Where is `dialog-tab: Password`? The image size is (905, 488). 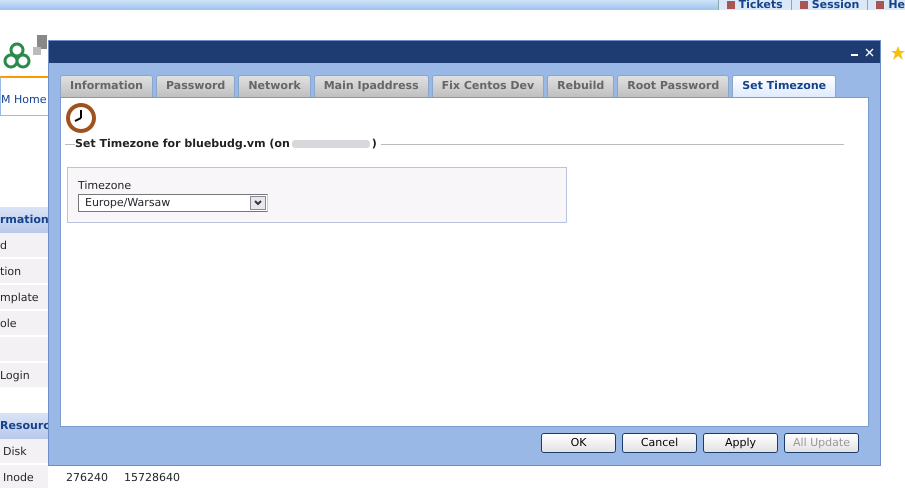 dialog-tab: Password is located at coordinates (196, 86).